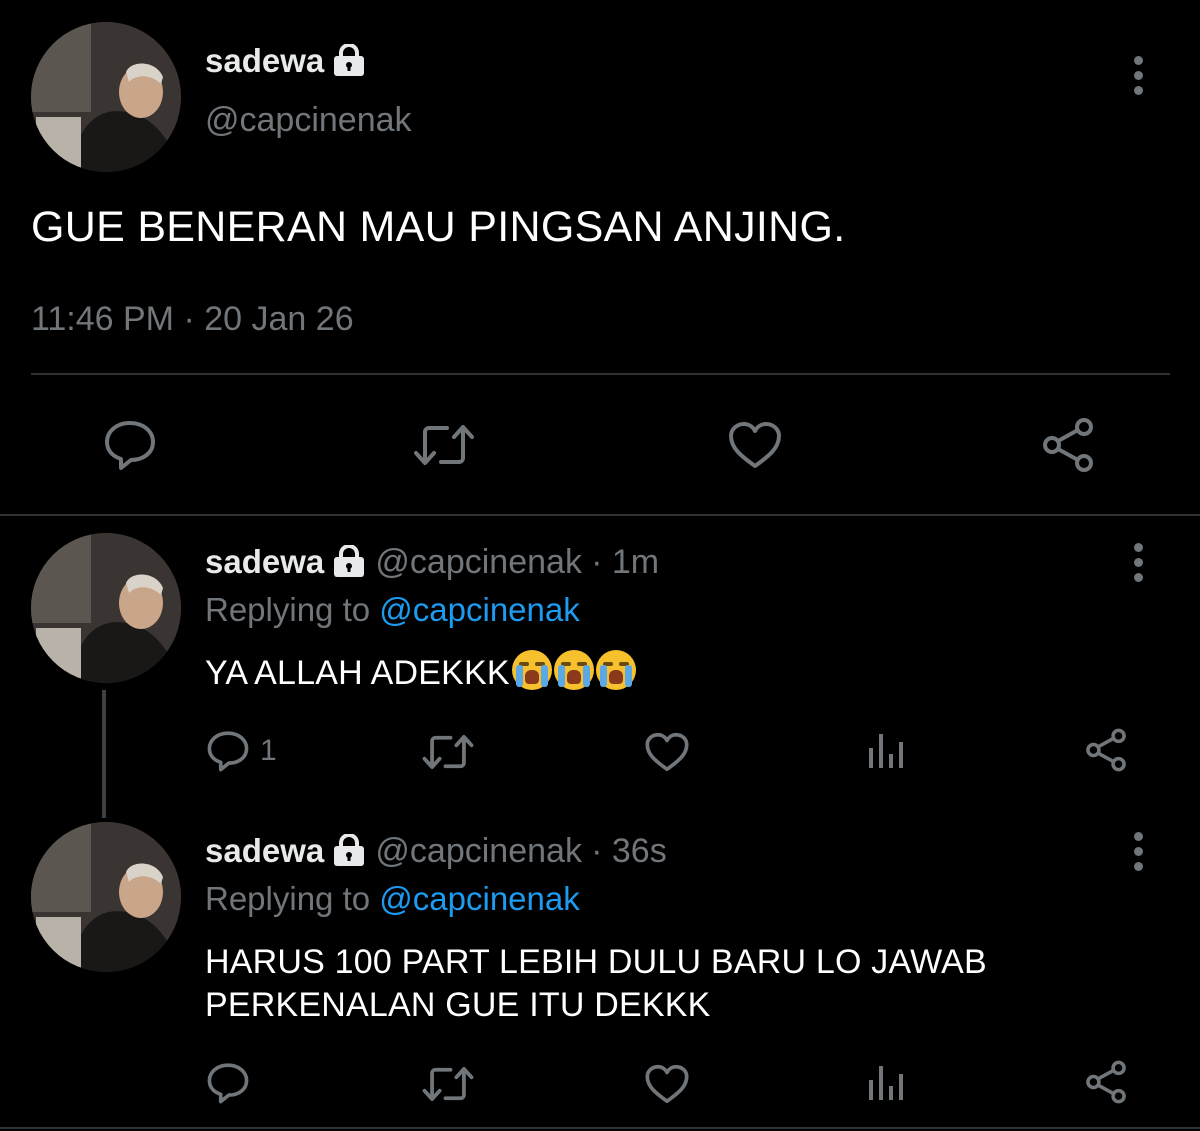 The width and height of the screenshot is (1200, 1131). I want to click on reply-text-row: YA ALLAH ADEKKK, so click(420, 671).